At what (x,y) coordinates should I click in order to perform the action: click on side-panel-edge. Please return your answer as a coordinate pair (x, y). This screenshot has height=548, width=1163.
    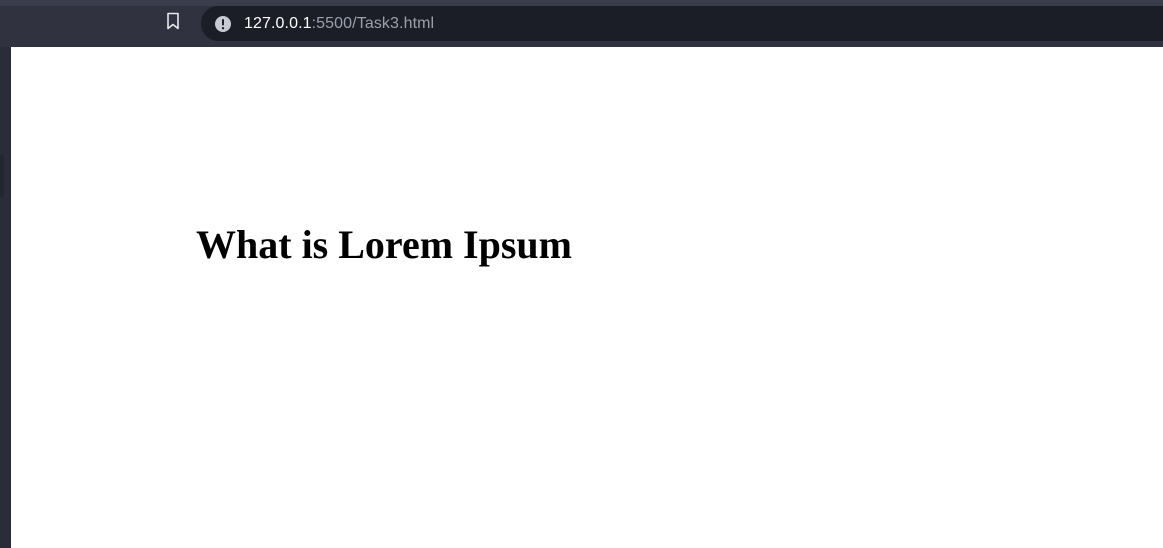
    Looking at the image, I should click on (5, 297).